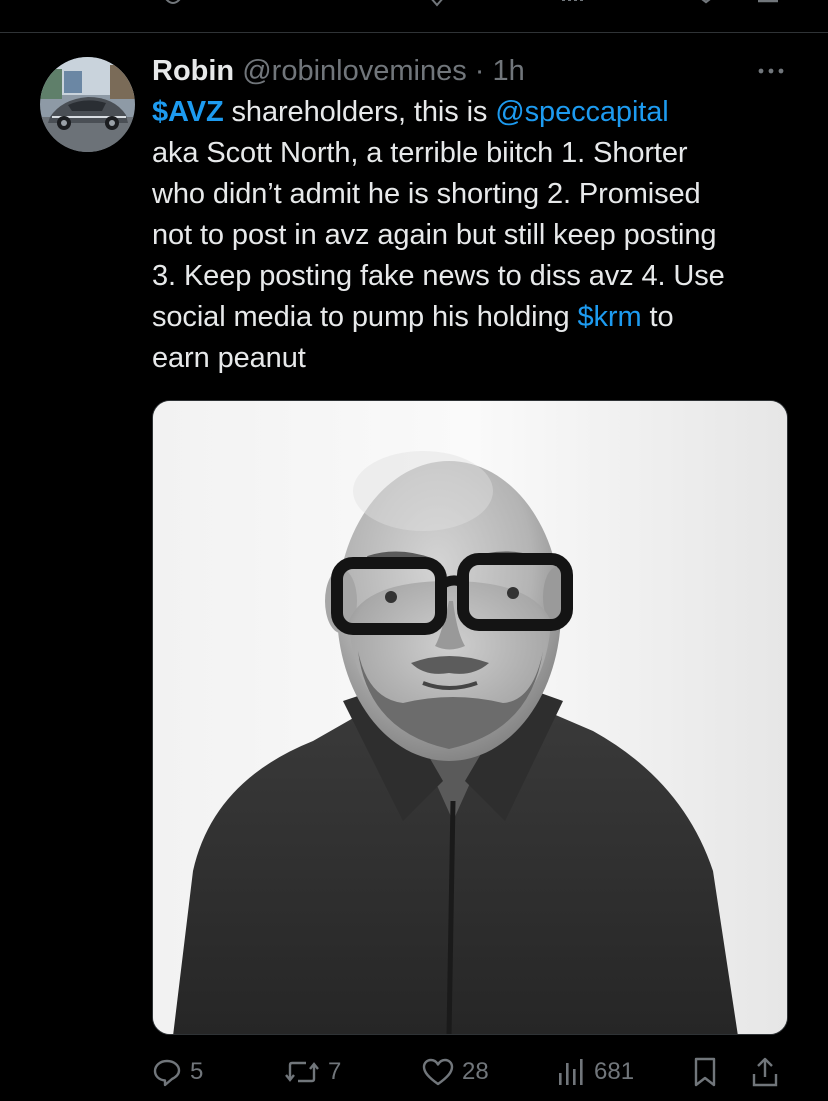 The width and height of the screenshot is (828, 1101). What do you see at coordinates (229, 358) in the screenshot?
I see `tweet-text-line: earn peanut` at bounding box center [229, 358].